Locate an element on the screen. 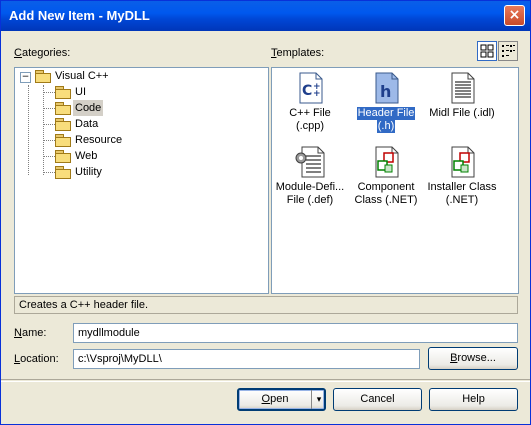  template-cpp-file: C + + C++ File (.cpp) is located at coordinates (310, 102).